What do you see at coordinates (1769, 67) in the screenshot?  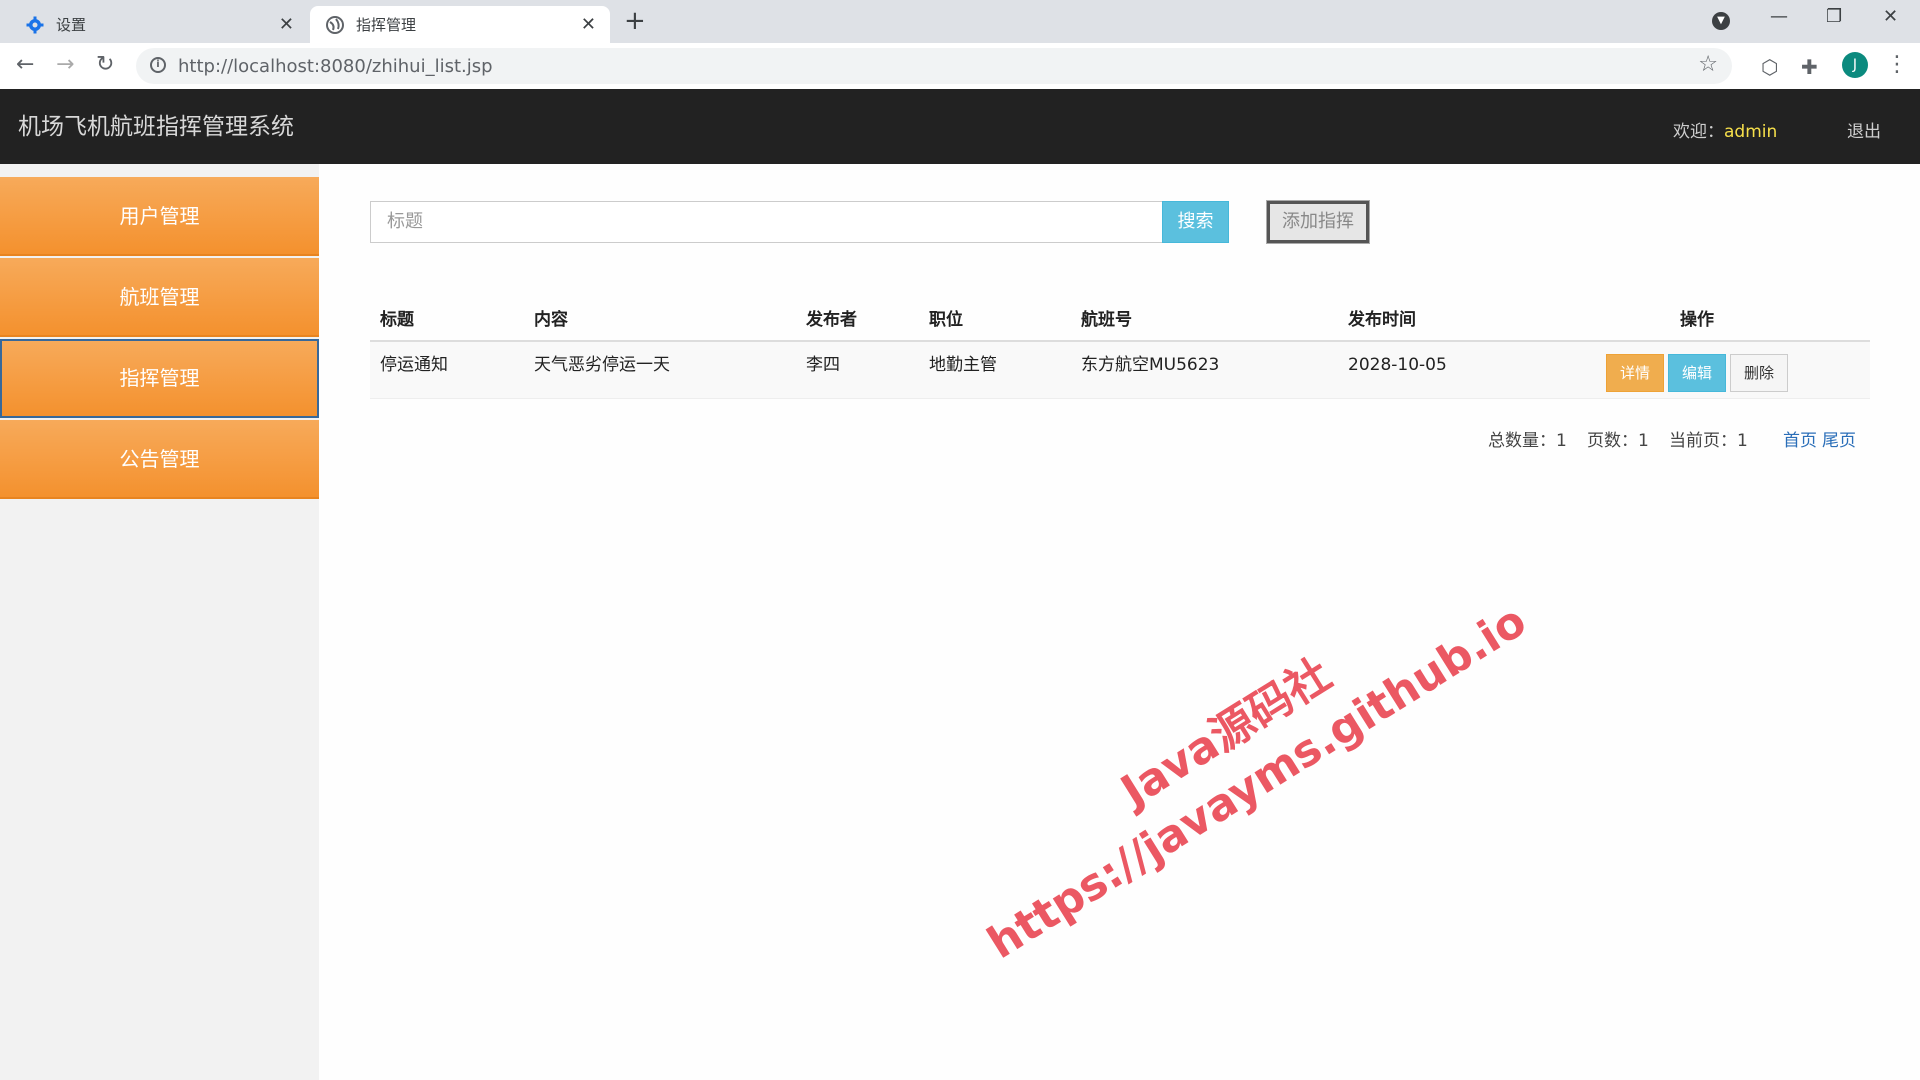 I see `extension-shield-icon: ⬡` at bounding box center [1769, 67].